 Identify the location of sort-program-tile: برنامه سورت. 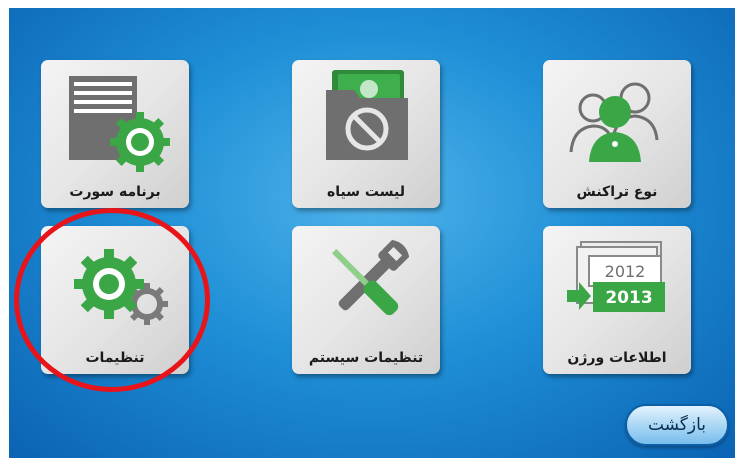
(115, 134).